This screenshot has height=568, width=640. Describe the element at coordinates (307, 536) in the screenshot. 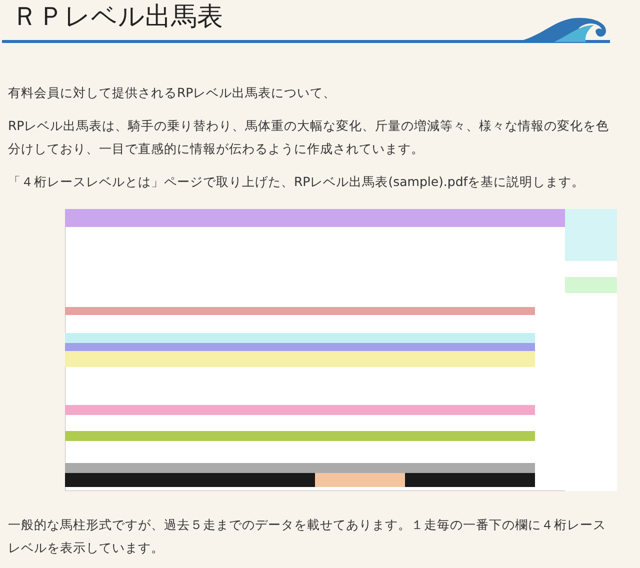

I see `paragraph: 一般的な馬柱形式ですが、過去５走までのデータを載せてあります。１走毎の一番下の欄に４桁レースレベルを表示しています。` at that location.